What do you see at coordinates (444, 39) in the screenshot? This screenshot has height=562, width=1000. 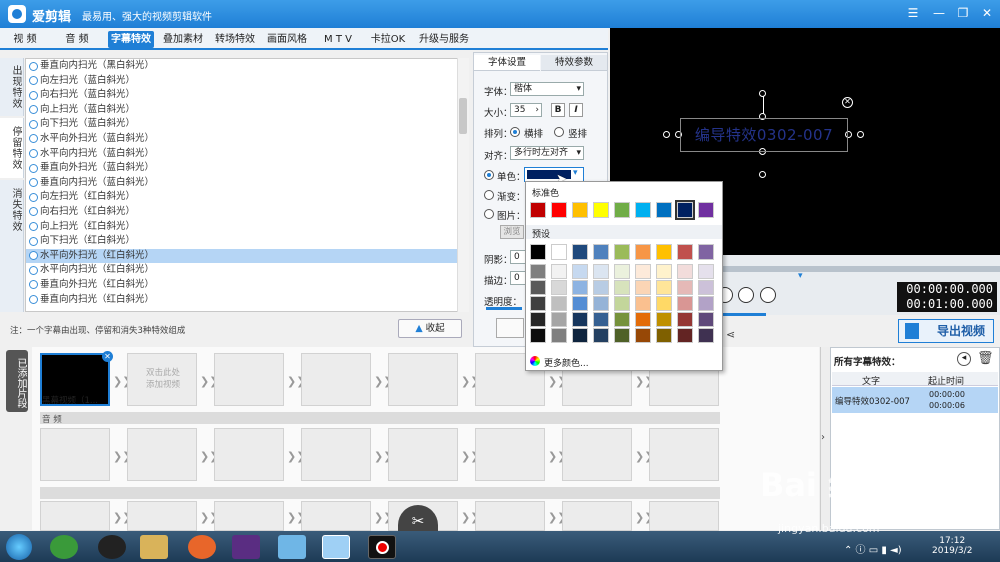 I see `menu-upgrade: 升级与服务` at bounding box center [444, 39].